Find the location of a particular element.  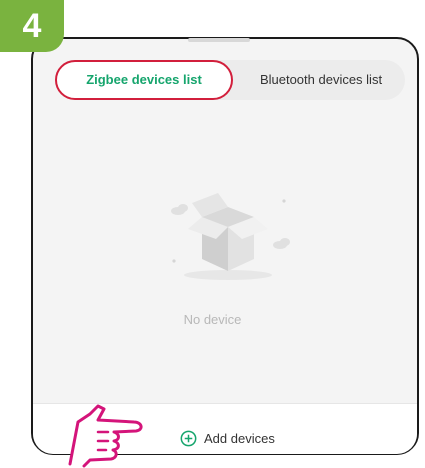

step-number-badge: 4 is located at coordinates (32, 26).